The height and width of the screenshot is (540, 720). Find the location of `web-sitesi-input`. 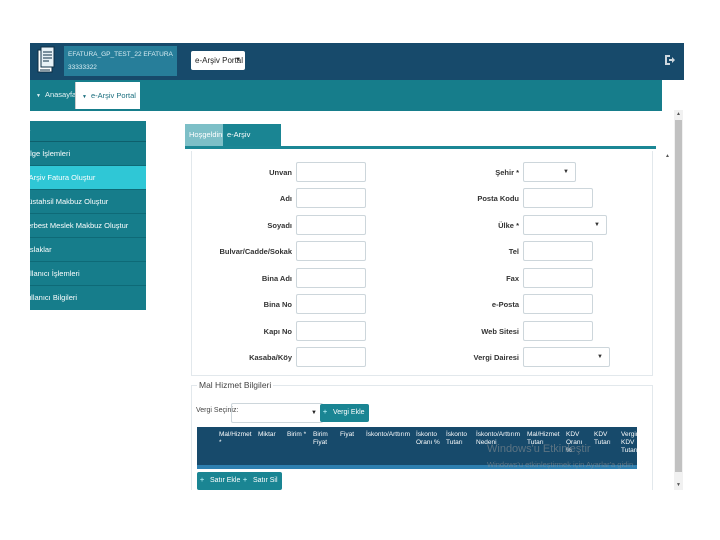

web-sitesi-input is located at coordinates (558, 331).